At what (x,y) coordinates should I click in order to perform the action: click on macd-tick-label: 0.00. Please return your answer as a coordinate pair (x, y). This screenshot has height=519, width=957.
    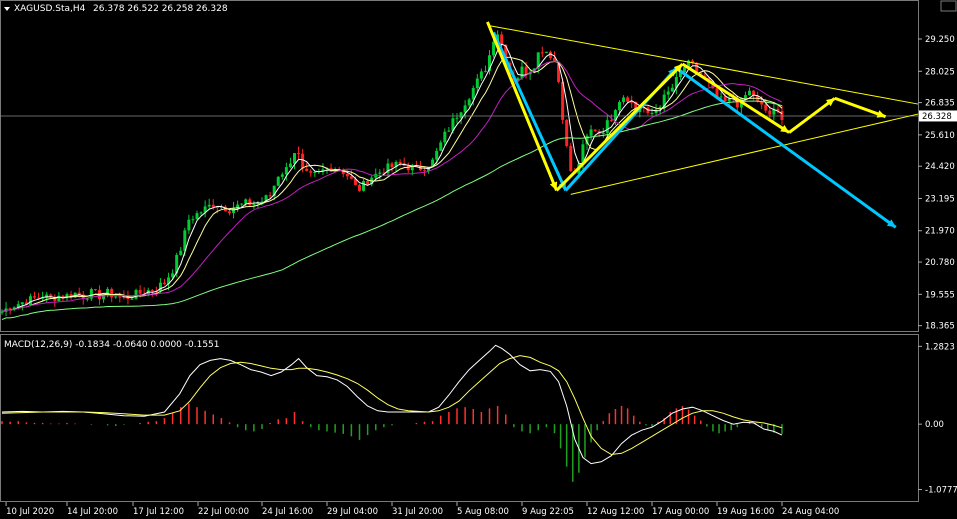
    Looking at the image, I should click on (934, 425).